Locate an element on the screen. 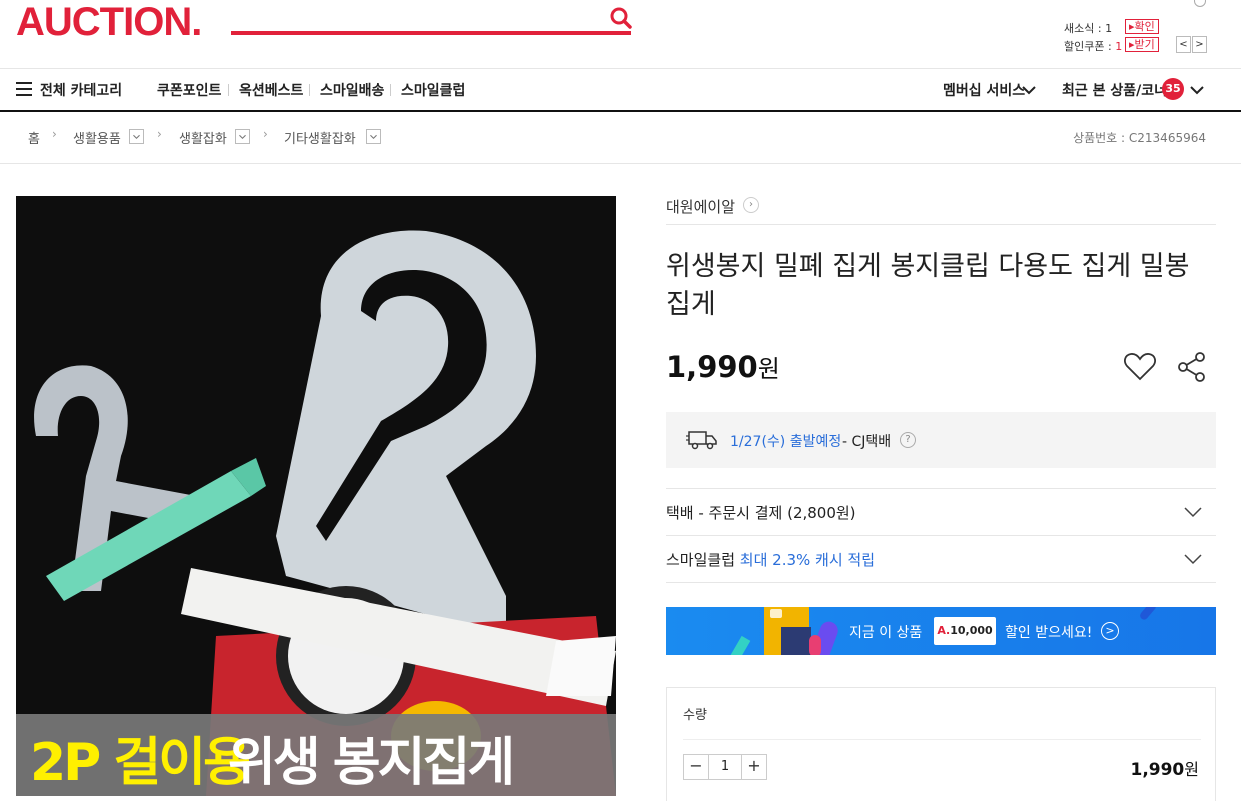 The image size is (1241, 801). prev-button: < is located at coordinates (1183, 44).